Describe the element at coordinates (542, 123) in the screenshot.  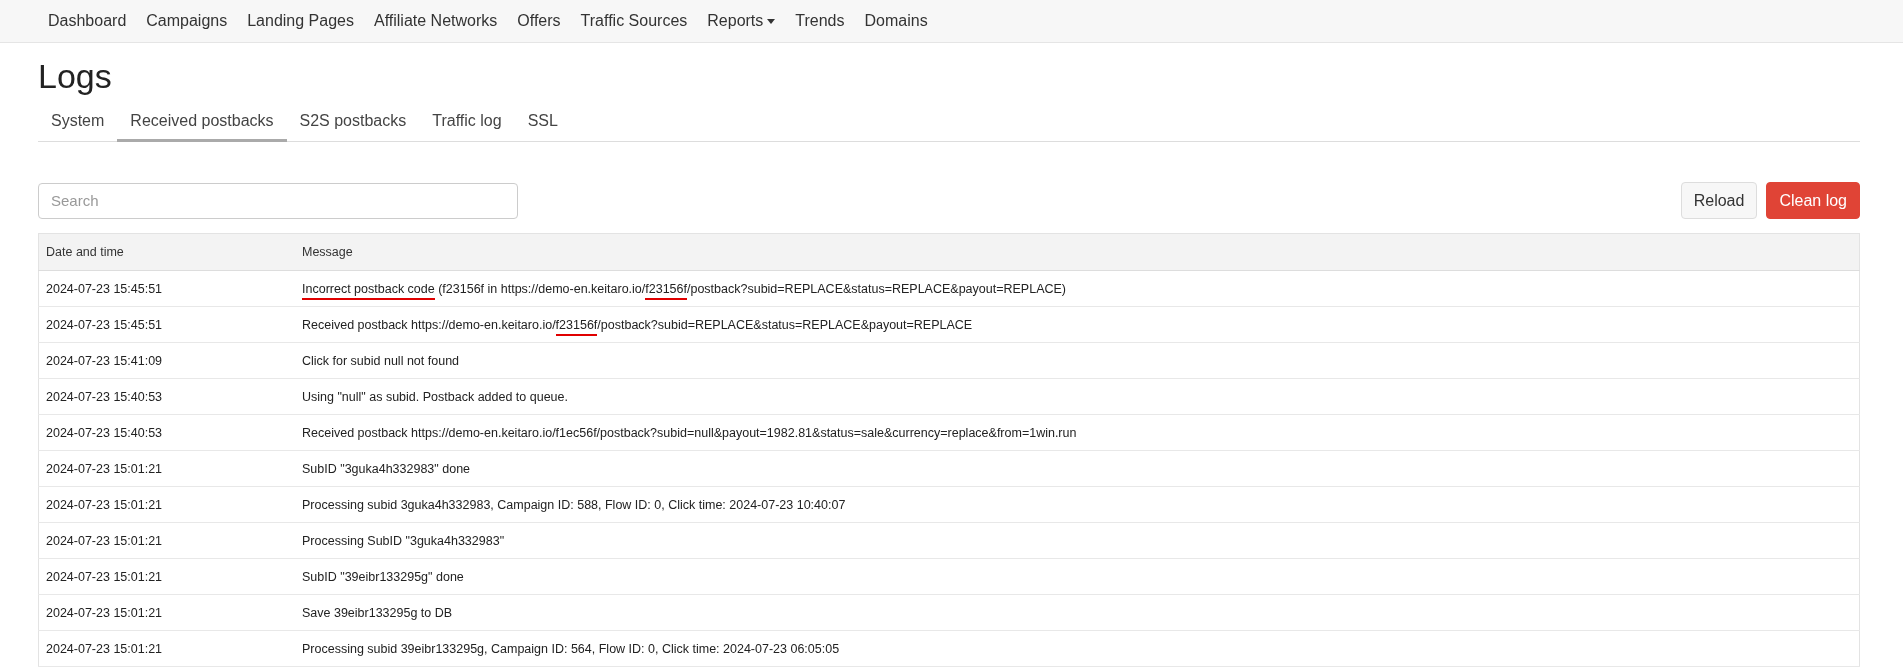
I see `tab: SSL` at that location.